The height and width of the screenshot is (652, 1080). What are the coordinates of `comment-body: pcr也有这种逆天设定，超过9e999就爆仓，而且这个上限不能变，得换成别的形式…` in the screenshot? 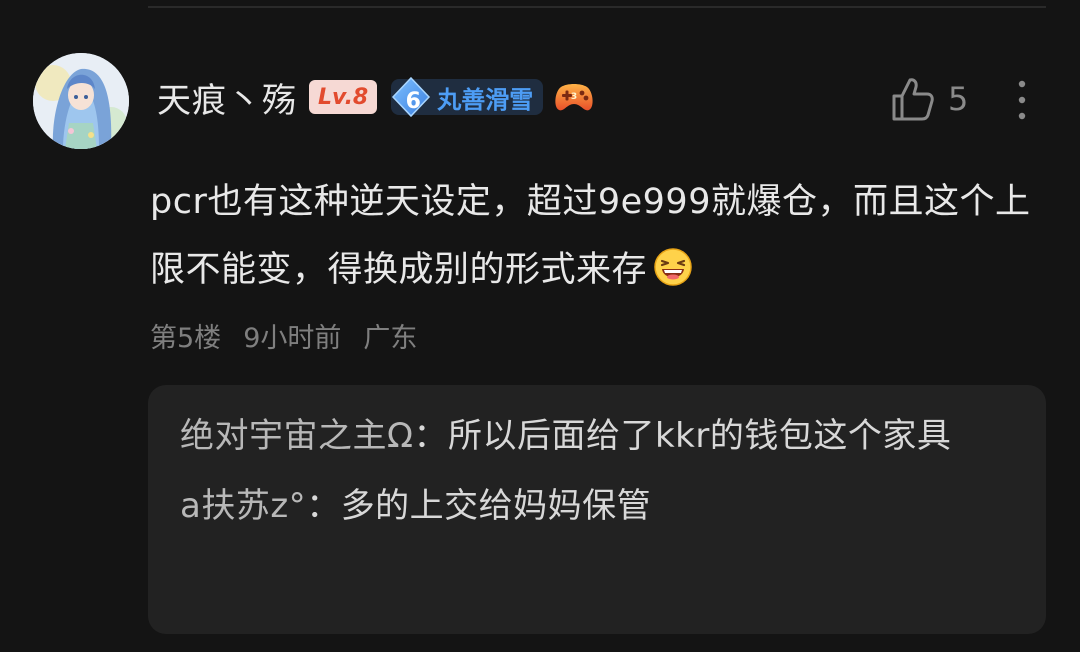 It's located at (590, 236).